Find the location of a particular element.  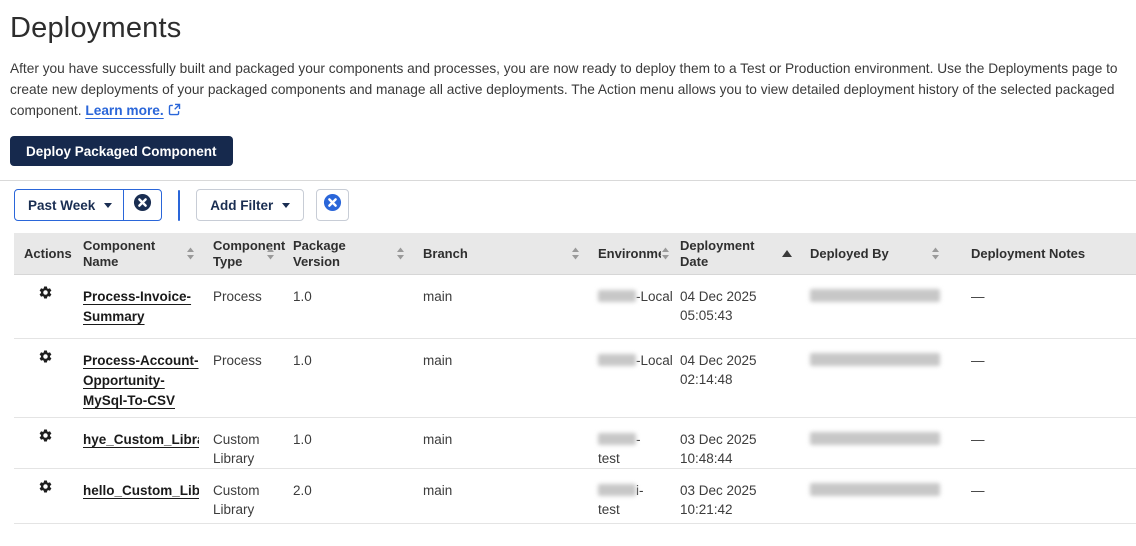

component-name-link: Process-Account-Opportunity-MySql-To-CSV is located at coordinates (141, 381).